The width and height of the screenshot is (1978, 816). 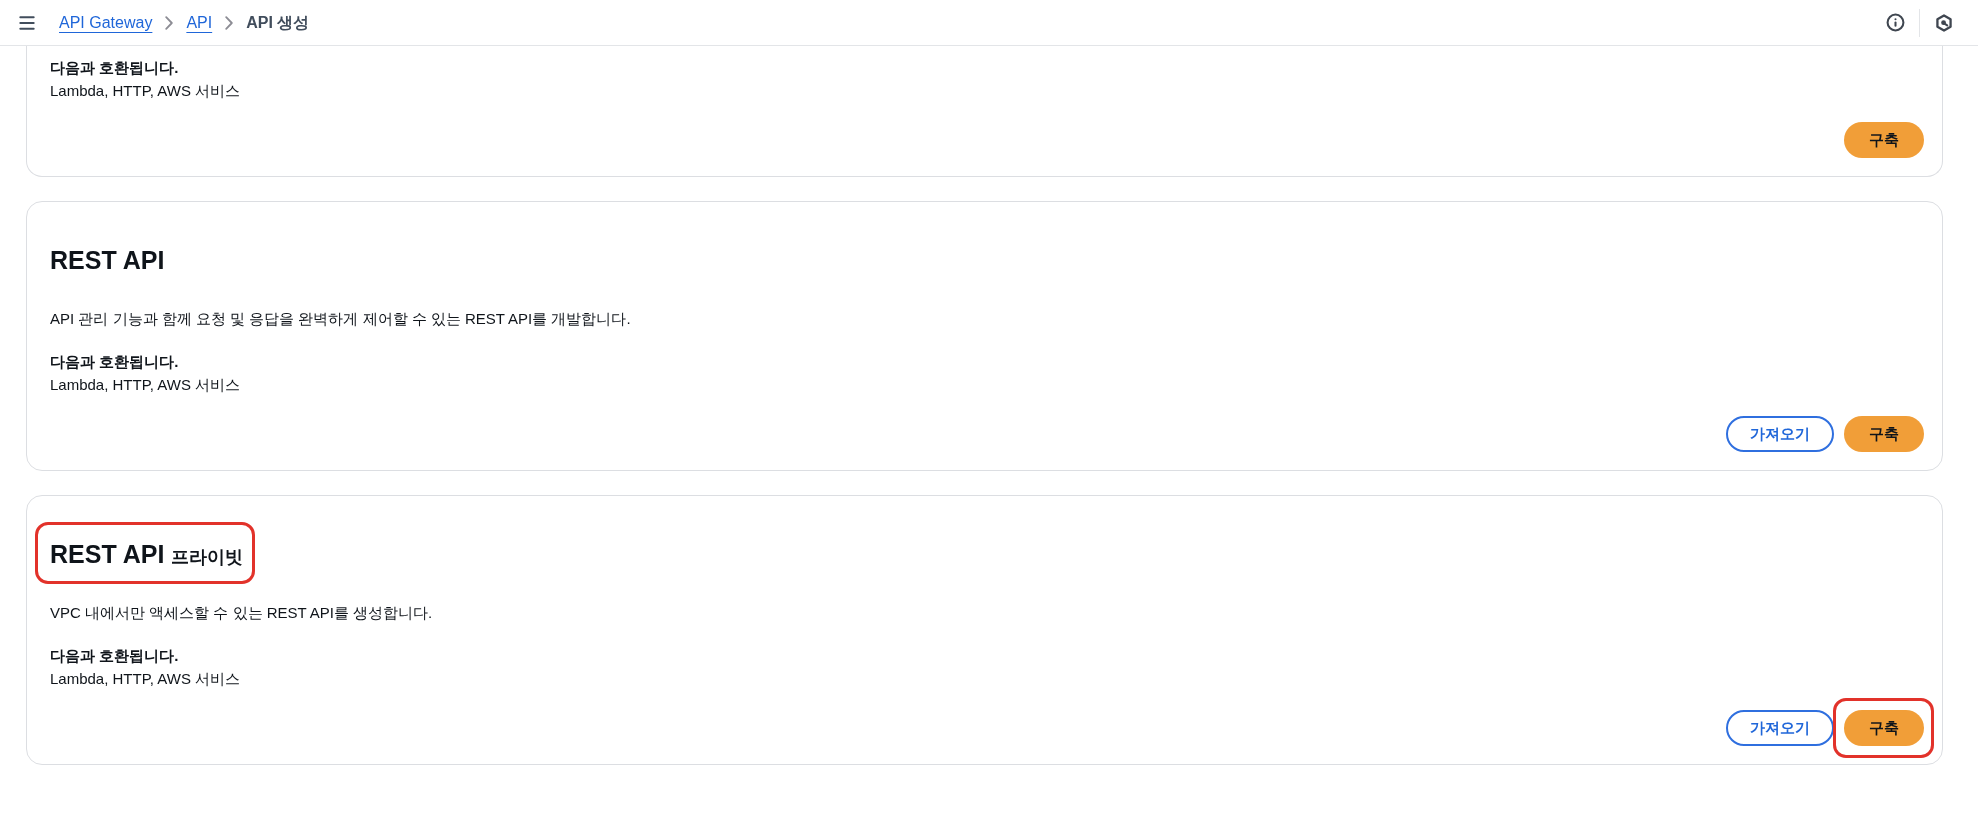 I want to click on info-icon, so click(x=1895, y=22).